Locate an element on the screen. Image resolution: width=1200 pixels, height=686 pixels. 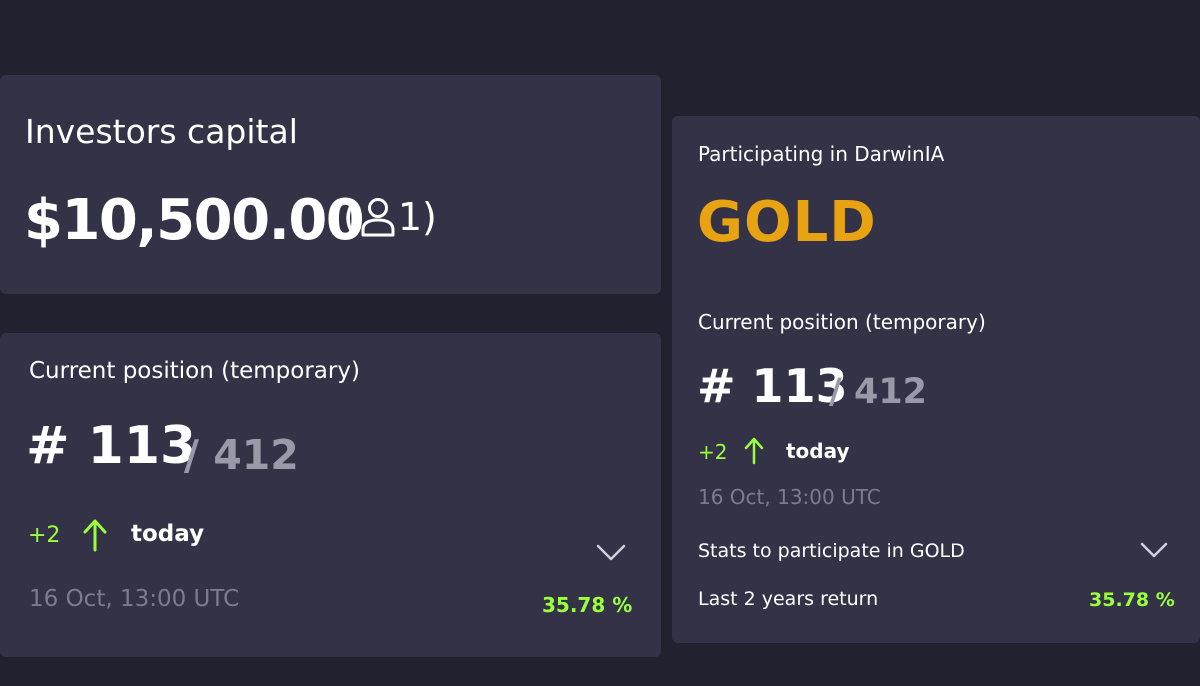
darwinia-level: GOLD is located at coordinates (787, 222).